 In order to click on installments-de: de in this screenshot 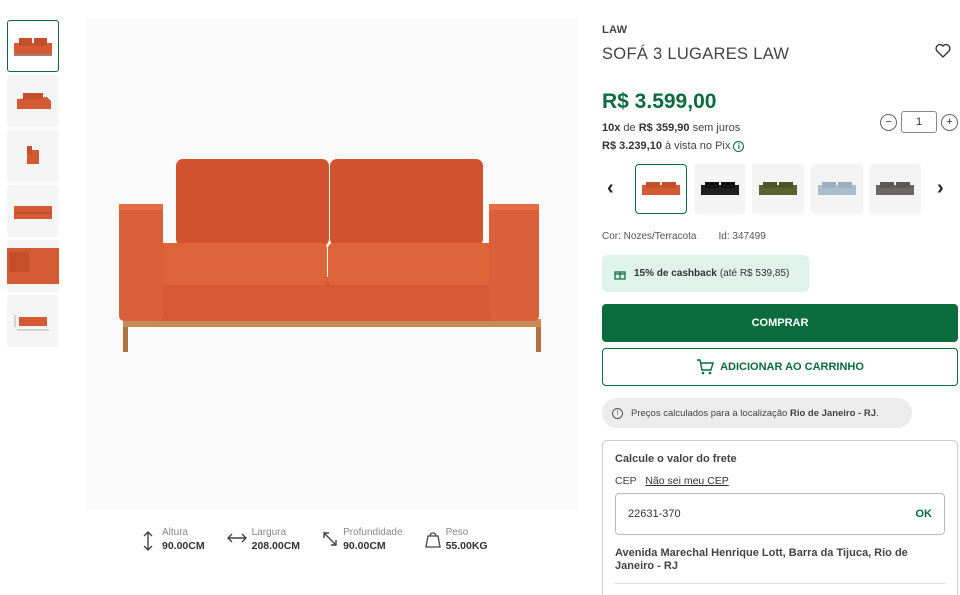, I will do `click(629, 128)`.